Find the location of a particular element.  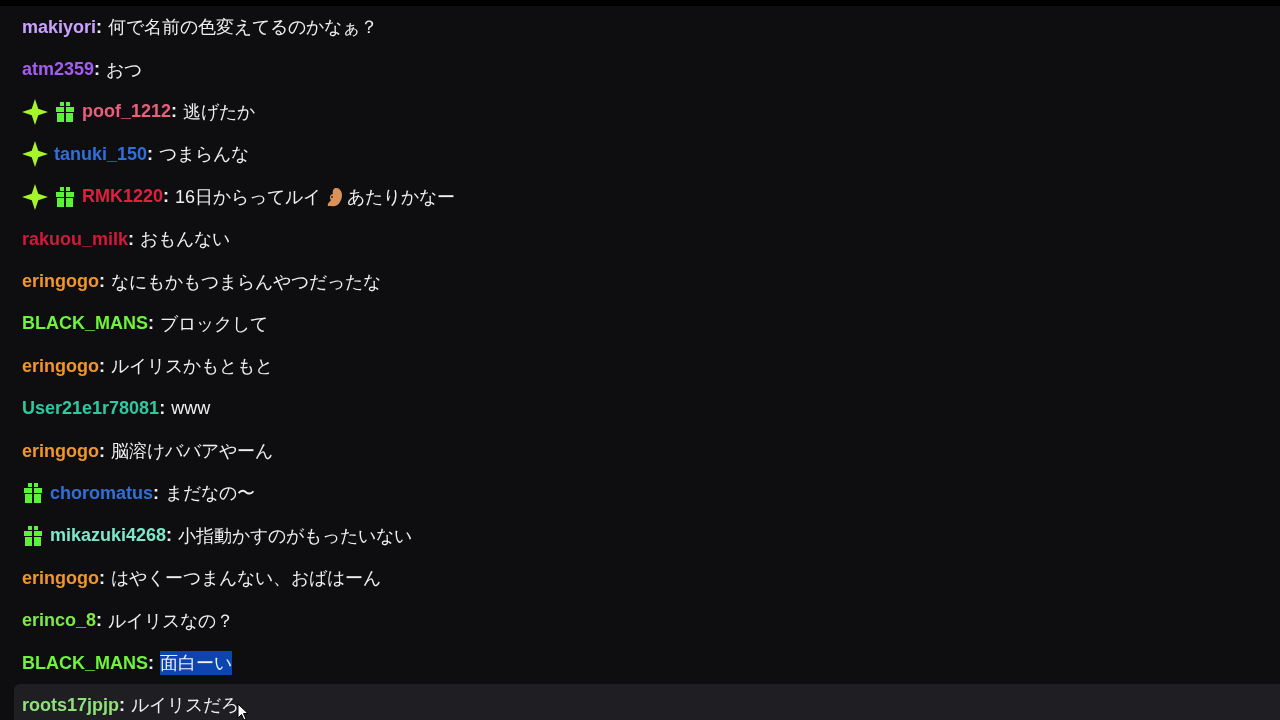

username: User21e1r78081 is located at coordinates (91, 409).